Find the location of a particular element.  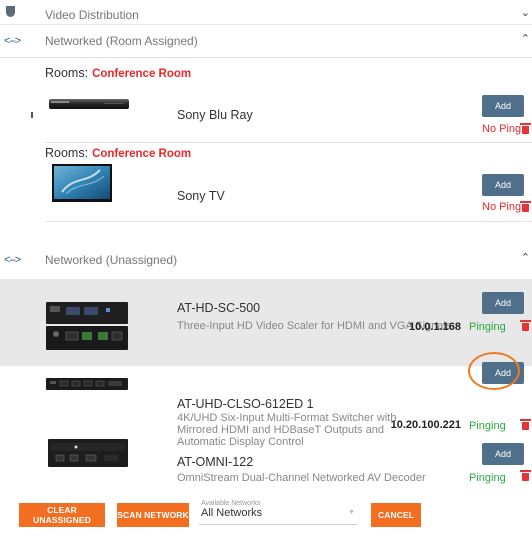

selection-marker is located at coordinates (32, 115).